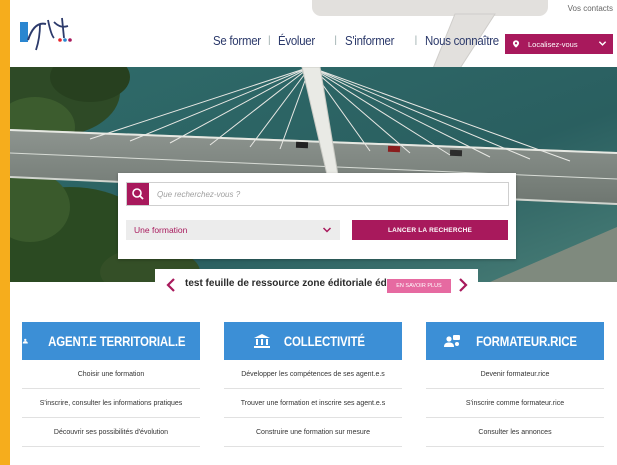 This screenshot has width=617, height=465. I want to click on column-title: AGENT.E TERRITORIAL.E, so click(116, 341).